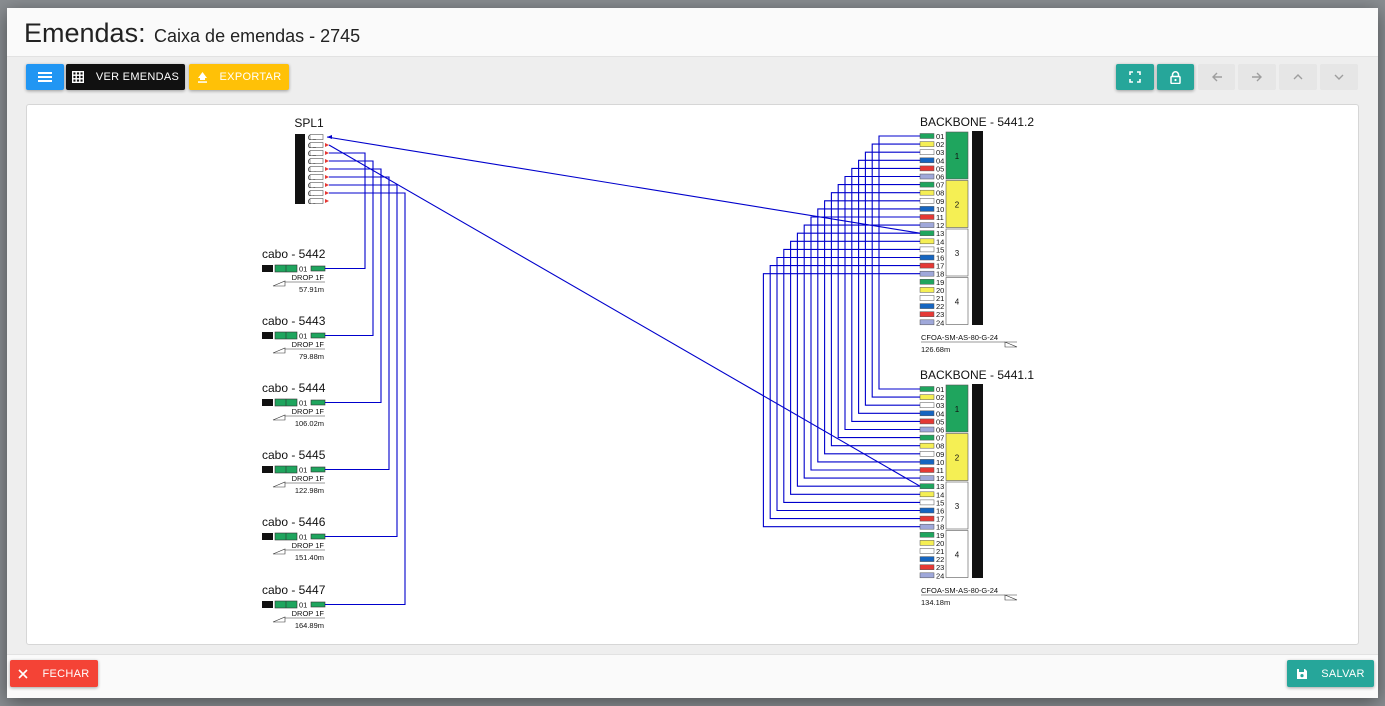  Describe the element at coordinates (977, 228) in the screenshot. I see `backbone-sheath` at that location.